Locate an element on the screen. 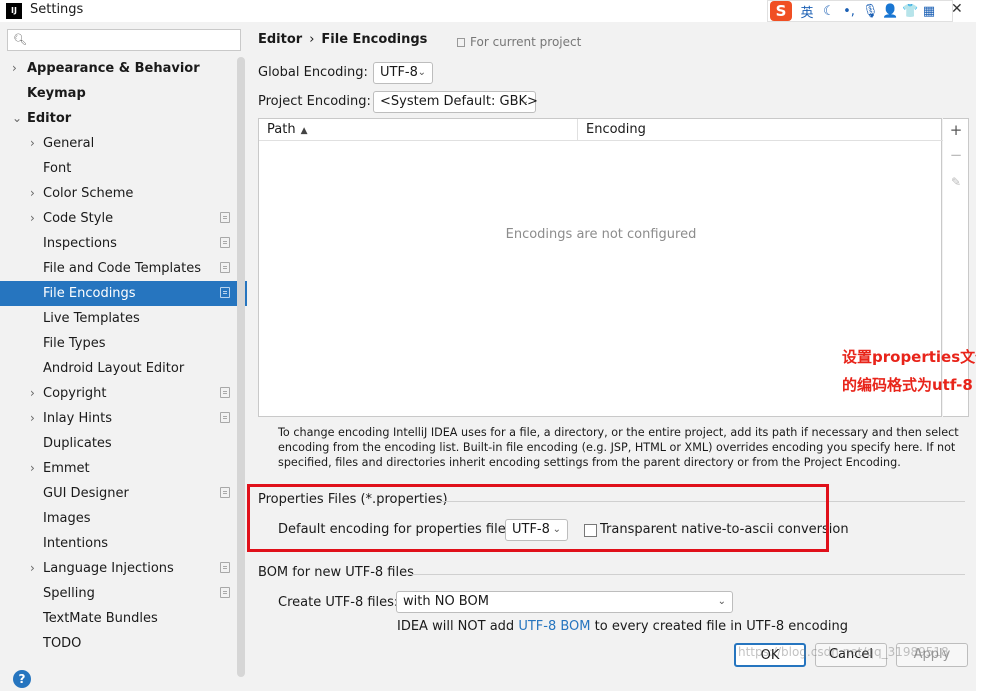 This screenshot has width=992, height=691. annotation-line-1: 设置properties文件 is located at coordinates (916, 357).